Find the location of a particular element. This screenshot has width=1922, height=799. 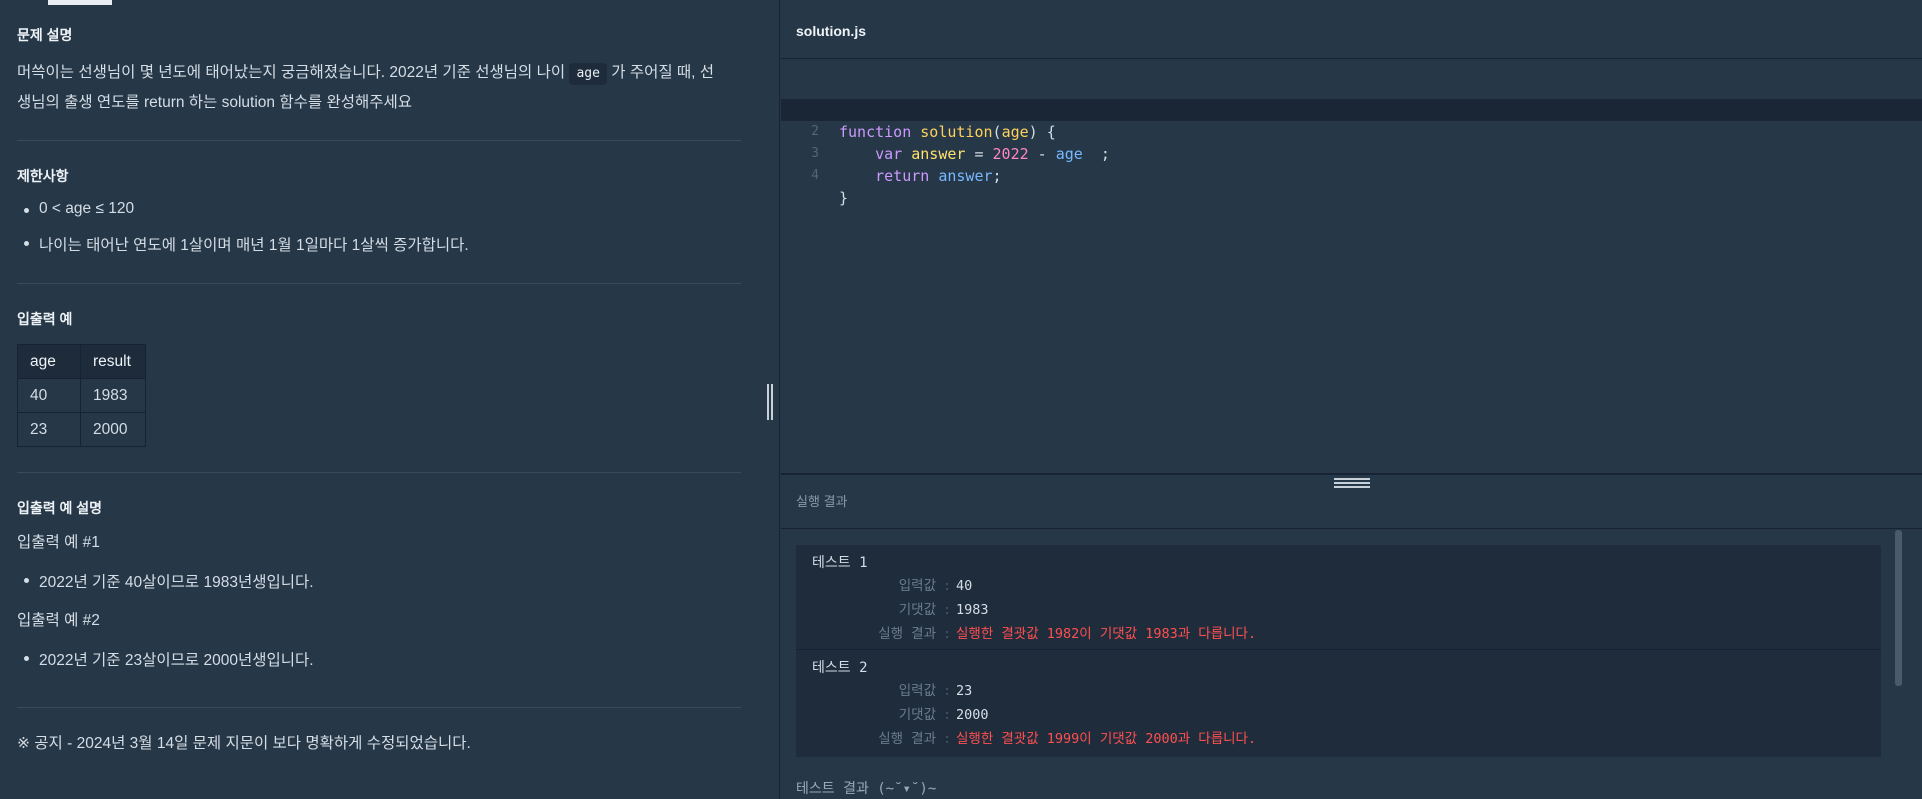

example2-title: 입출력 예 #2 is located at coordinates (58, 620).